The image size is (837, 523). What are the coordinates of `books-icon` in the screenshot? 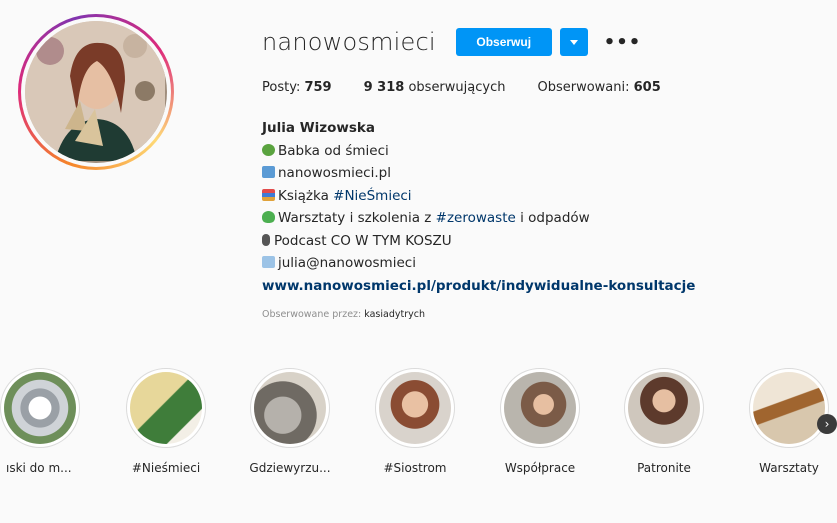 It's located at (268, 194).